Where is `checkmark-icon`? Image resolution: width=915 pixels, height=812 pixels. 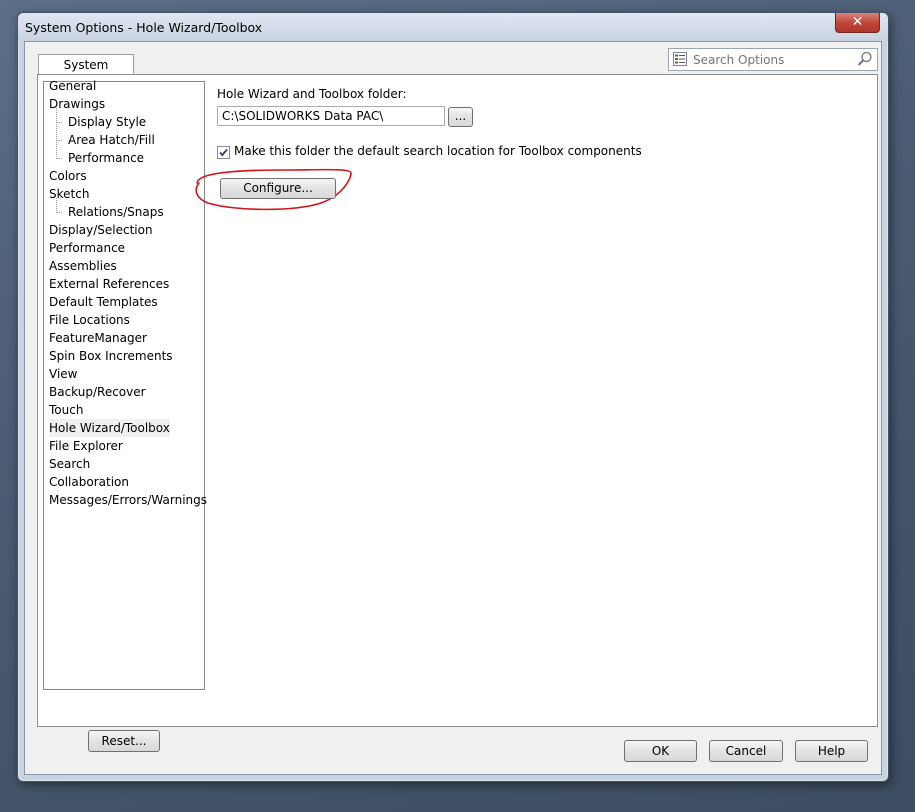
checkmark-icon is located at coordinates (223, 152).